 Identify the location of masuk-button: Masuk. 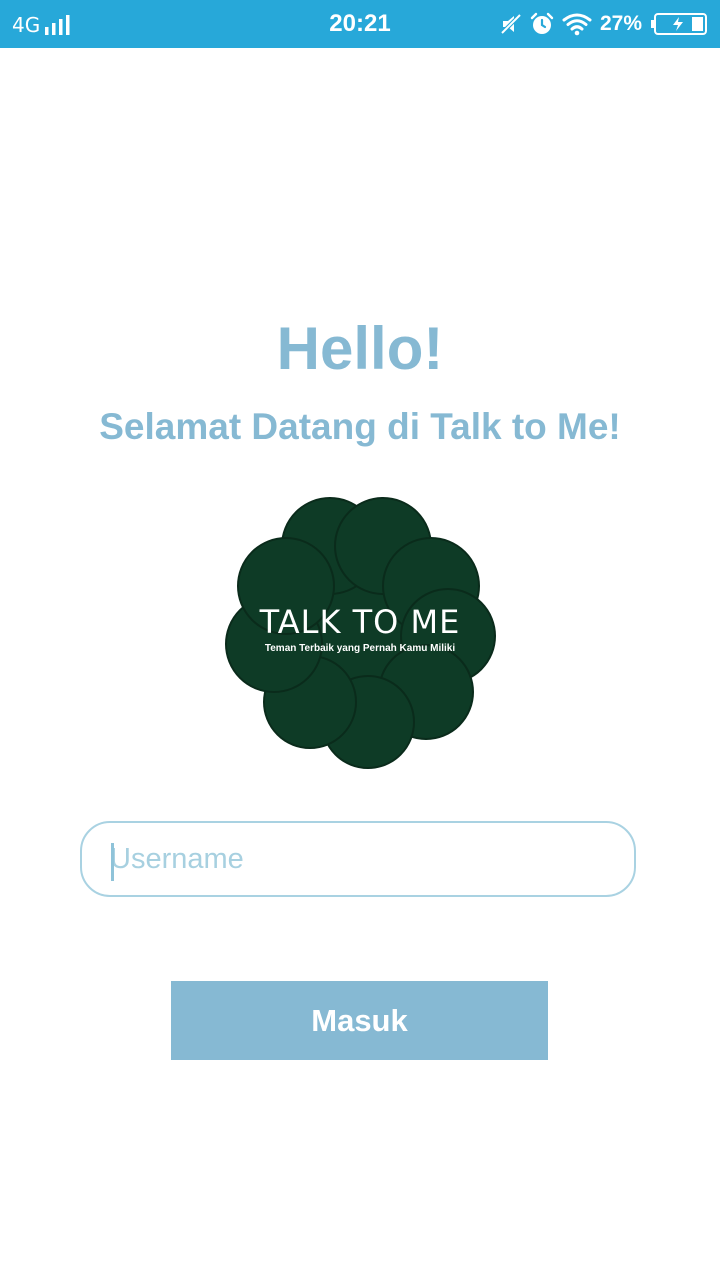
(359, 1020).